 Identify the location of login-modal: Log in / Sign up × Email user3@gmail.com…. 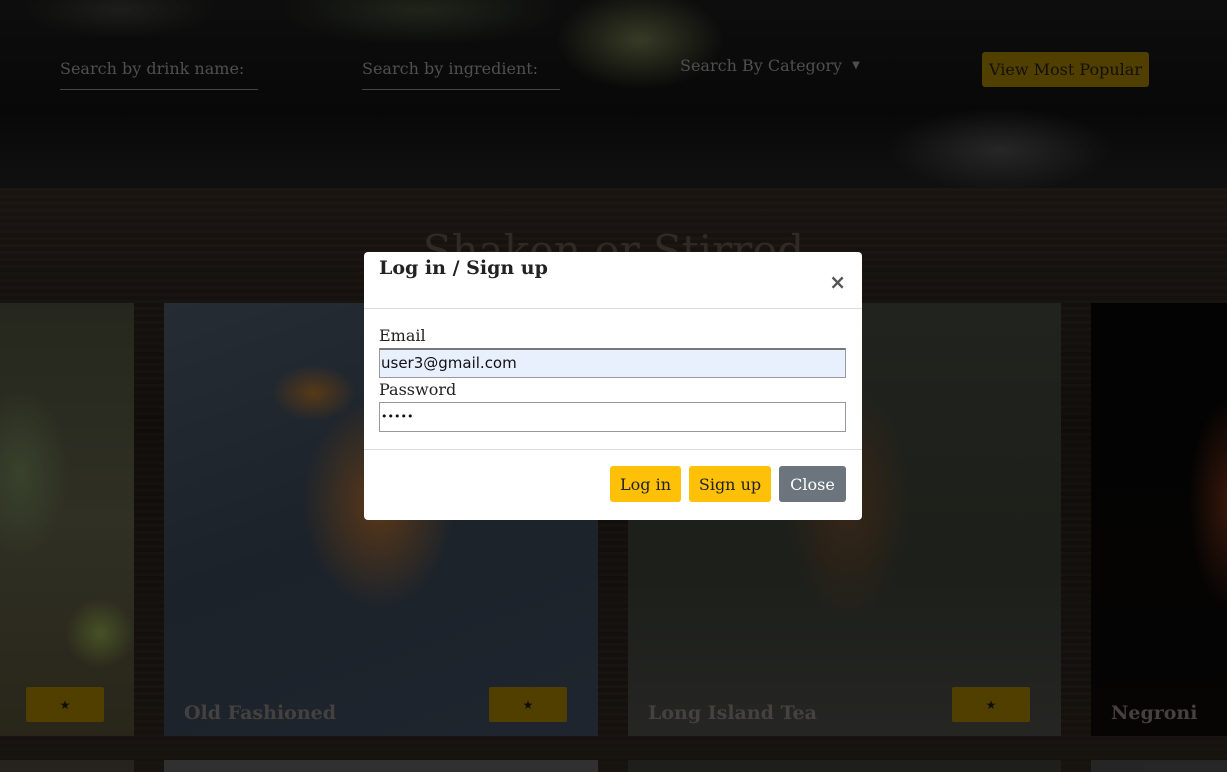
(613, 386).